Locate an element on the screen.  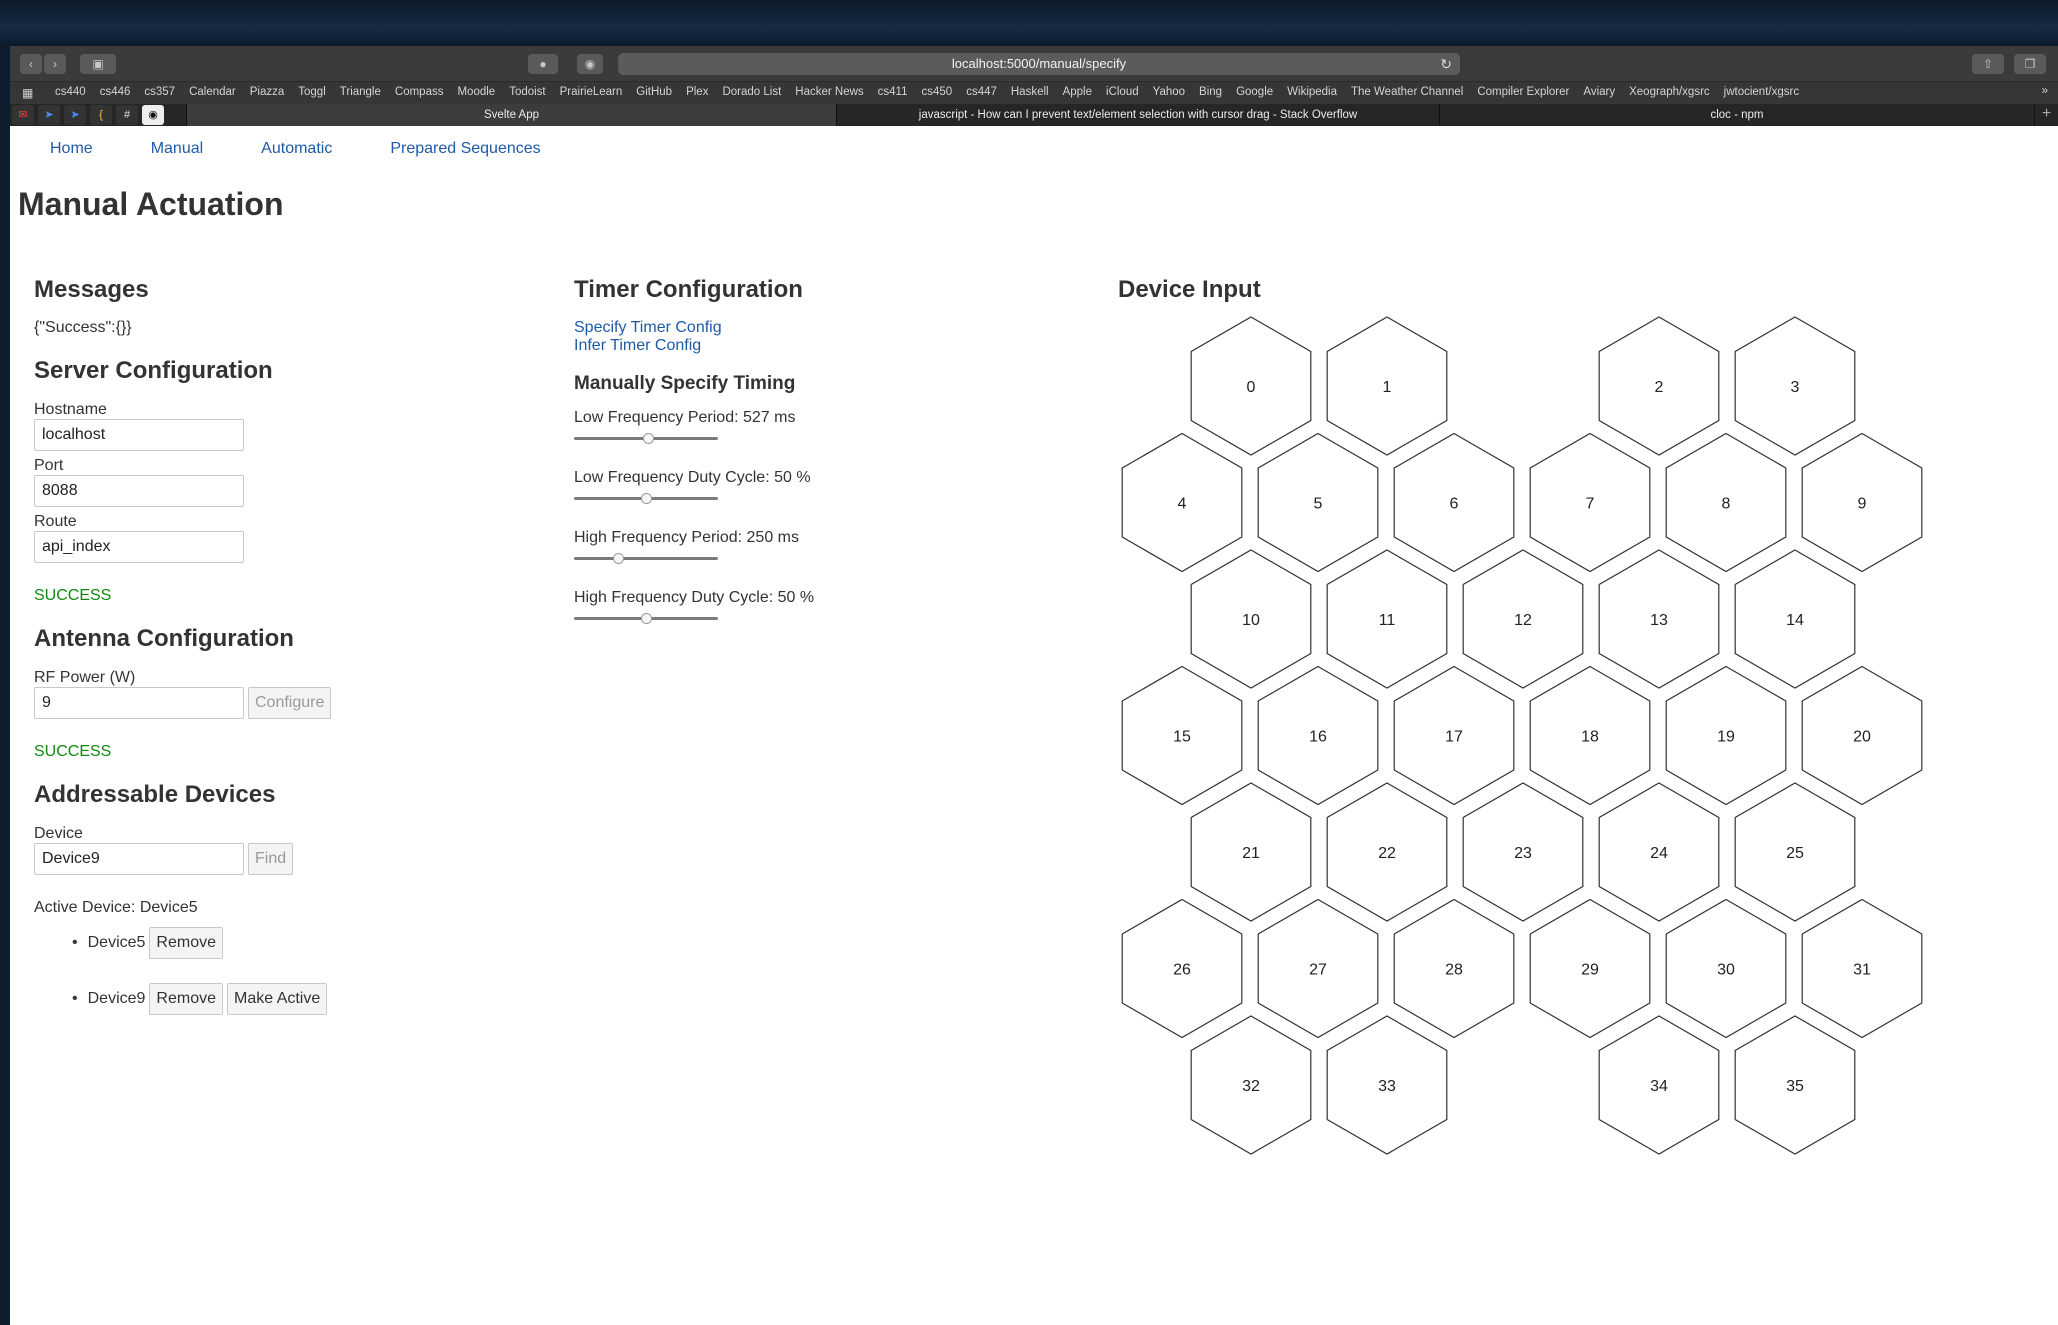
extension-ublock-icon: ◉ is located at coordinates (590, 64).